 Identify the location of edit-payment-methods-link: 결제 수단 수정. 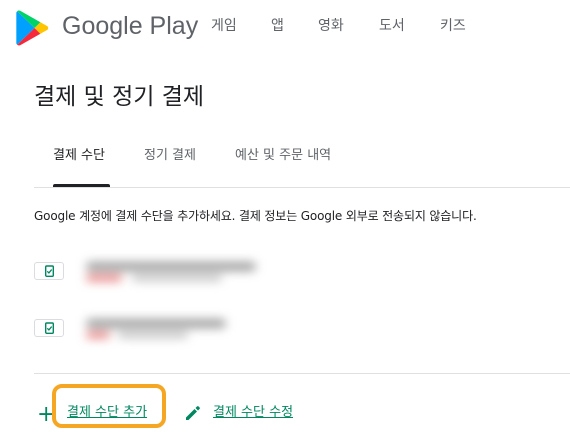
(253, 413).